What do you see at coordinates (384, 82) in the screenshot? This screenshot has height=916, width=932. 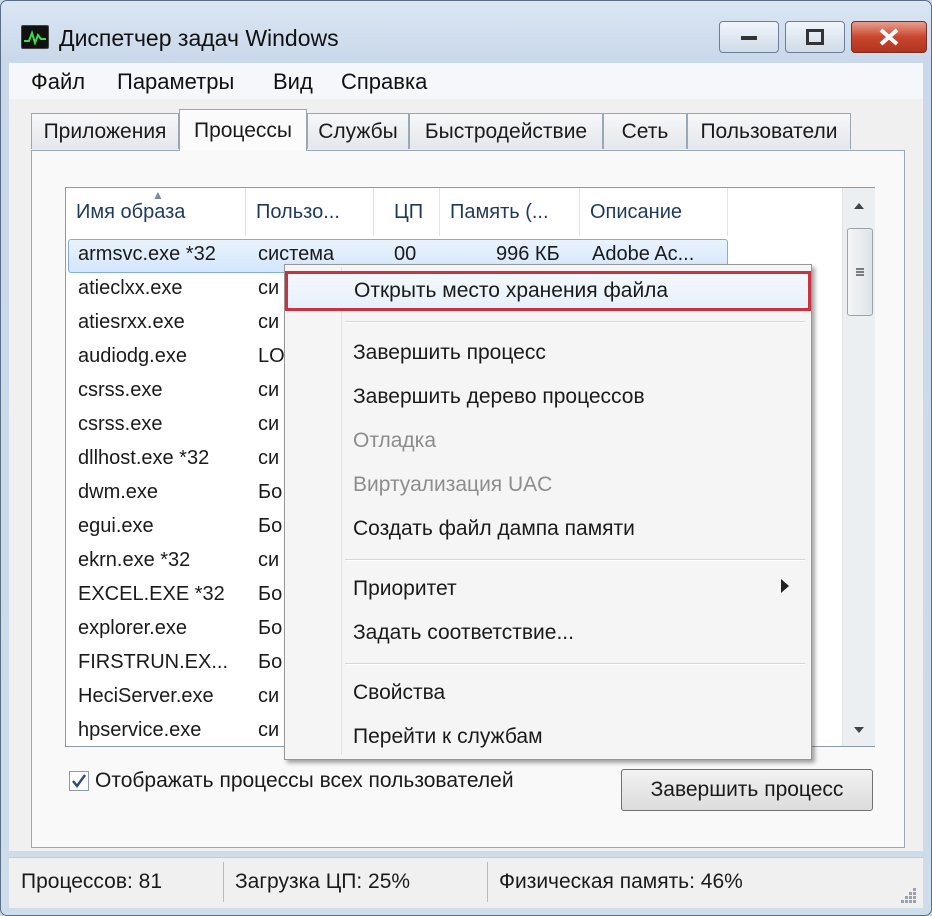 I see `menu-help: Справка` at bounding box center [384, 82].